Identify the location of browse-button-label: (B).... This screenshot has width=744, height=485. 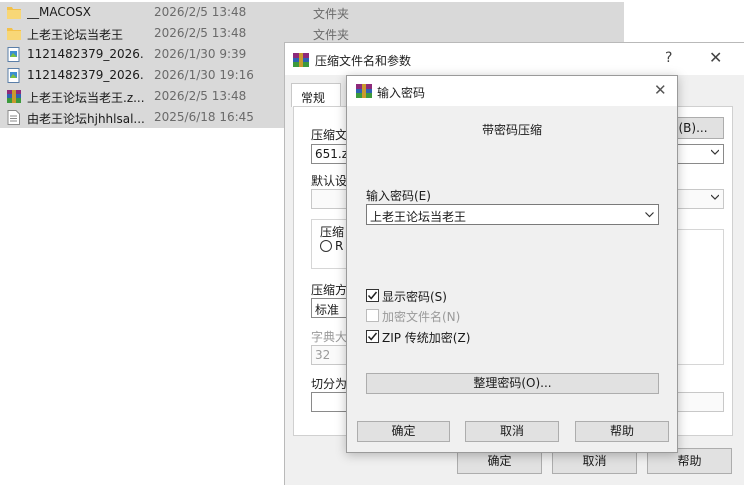
(693, 128).